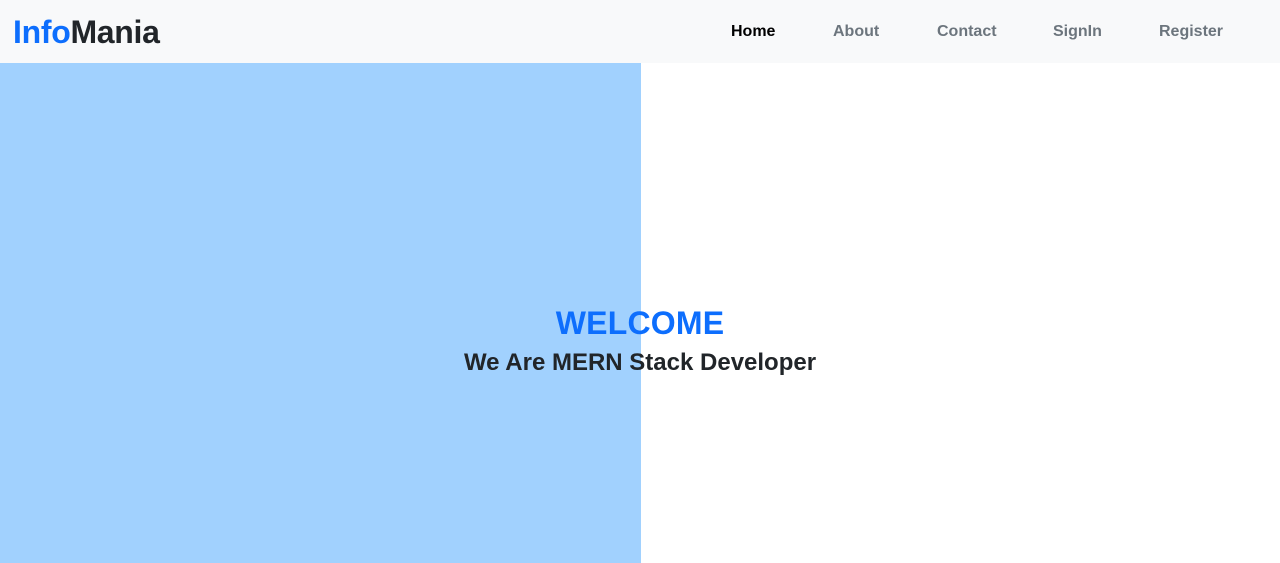 The width and height of the screenshot is (1280, 563). I want to click on nav-links: Home About Contact SignIn Register, so click(640, 31).